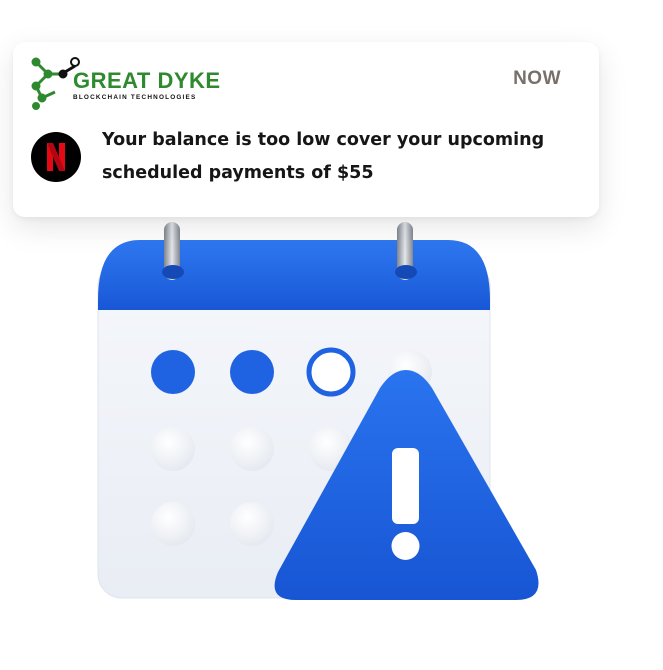 This screenshot has height=670, width=663. Describe the element at coordinates (147, 80) in the screenshot. I see `brand-name: GREAT DYKE` at that location.